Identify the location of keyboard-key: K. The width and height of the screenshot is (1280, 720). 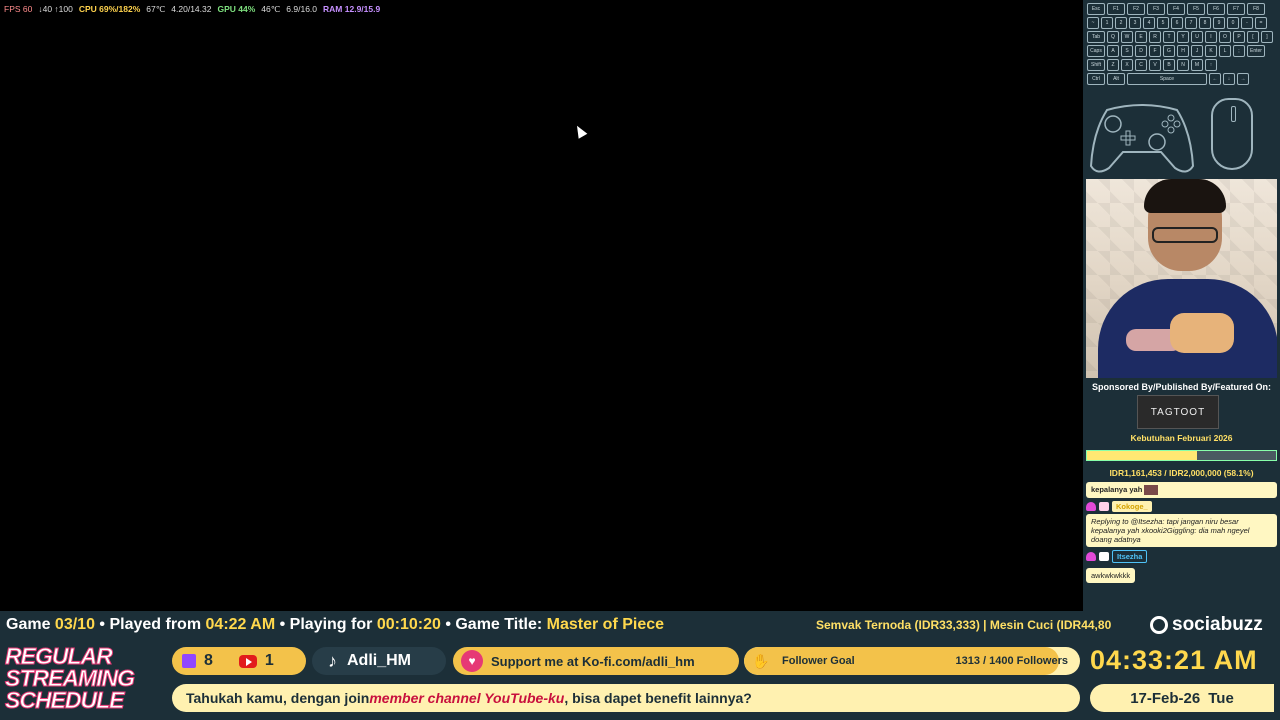
(1211, 51).